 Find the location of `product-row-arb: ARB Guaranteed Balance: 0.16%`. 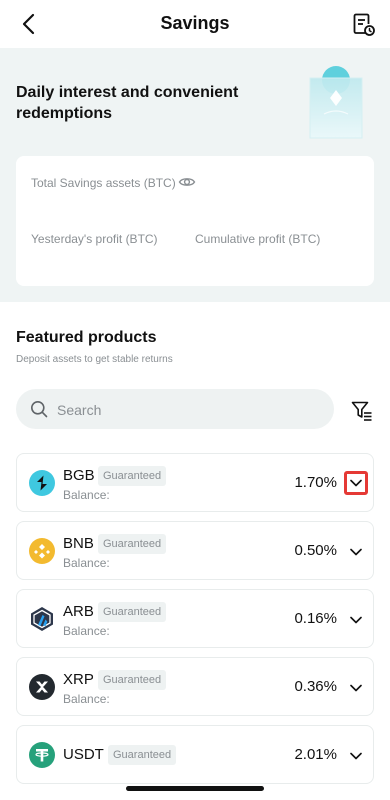

product-row-arb: ARB Guaranteed Balance: 0.16% is located at coordinates (195, 618).